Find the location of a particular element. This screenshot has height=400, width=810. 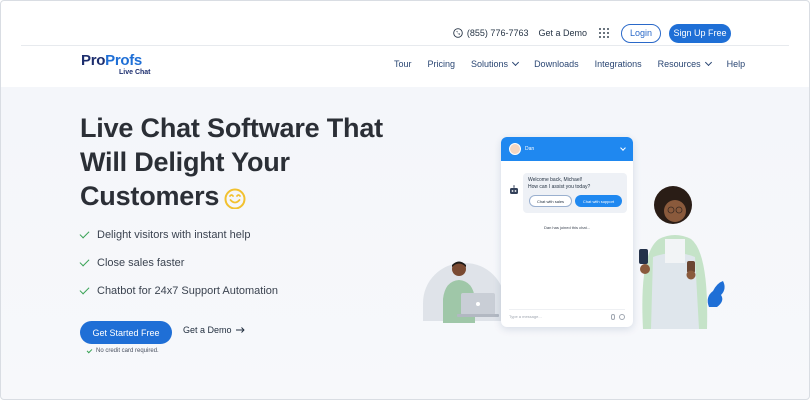

attachment-icon is located at coordinates (613, 316).